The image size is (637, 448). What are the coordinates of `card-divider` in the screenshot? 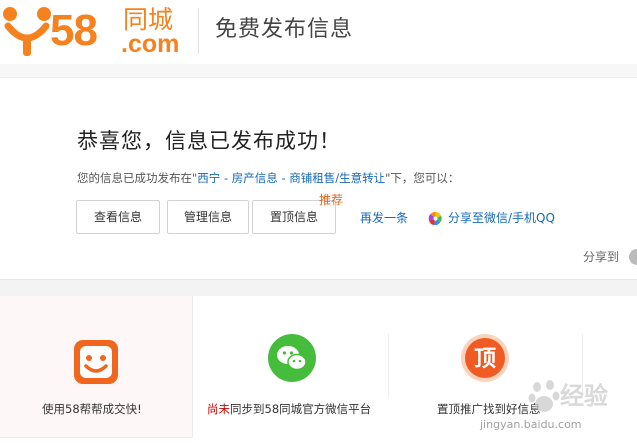 It's located at (388, 366).